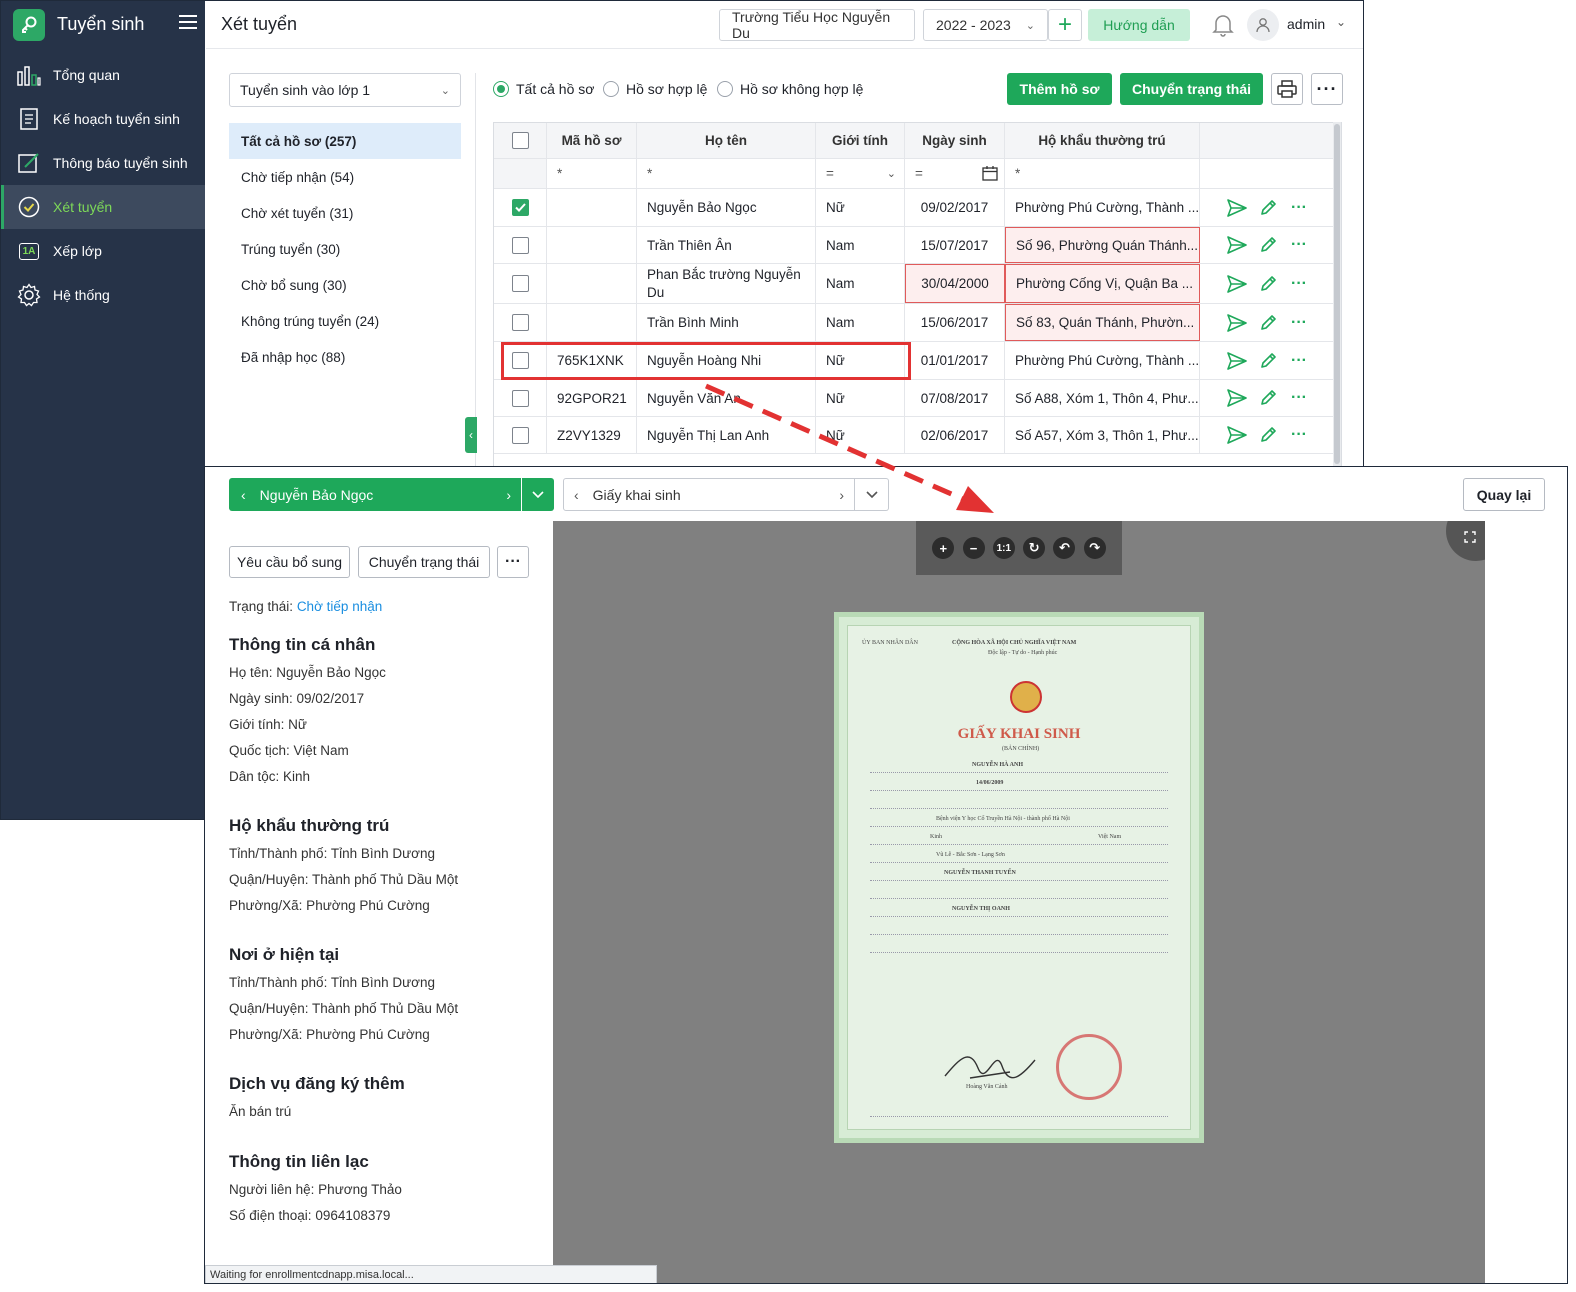 The image size is (1576, 1292). What do you see at coordinates (790, 89) in the screenshot?
I see `radio-invalid: Hồ sơ không hợp lệ` at bounding box center [790, 89].